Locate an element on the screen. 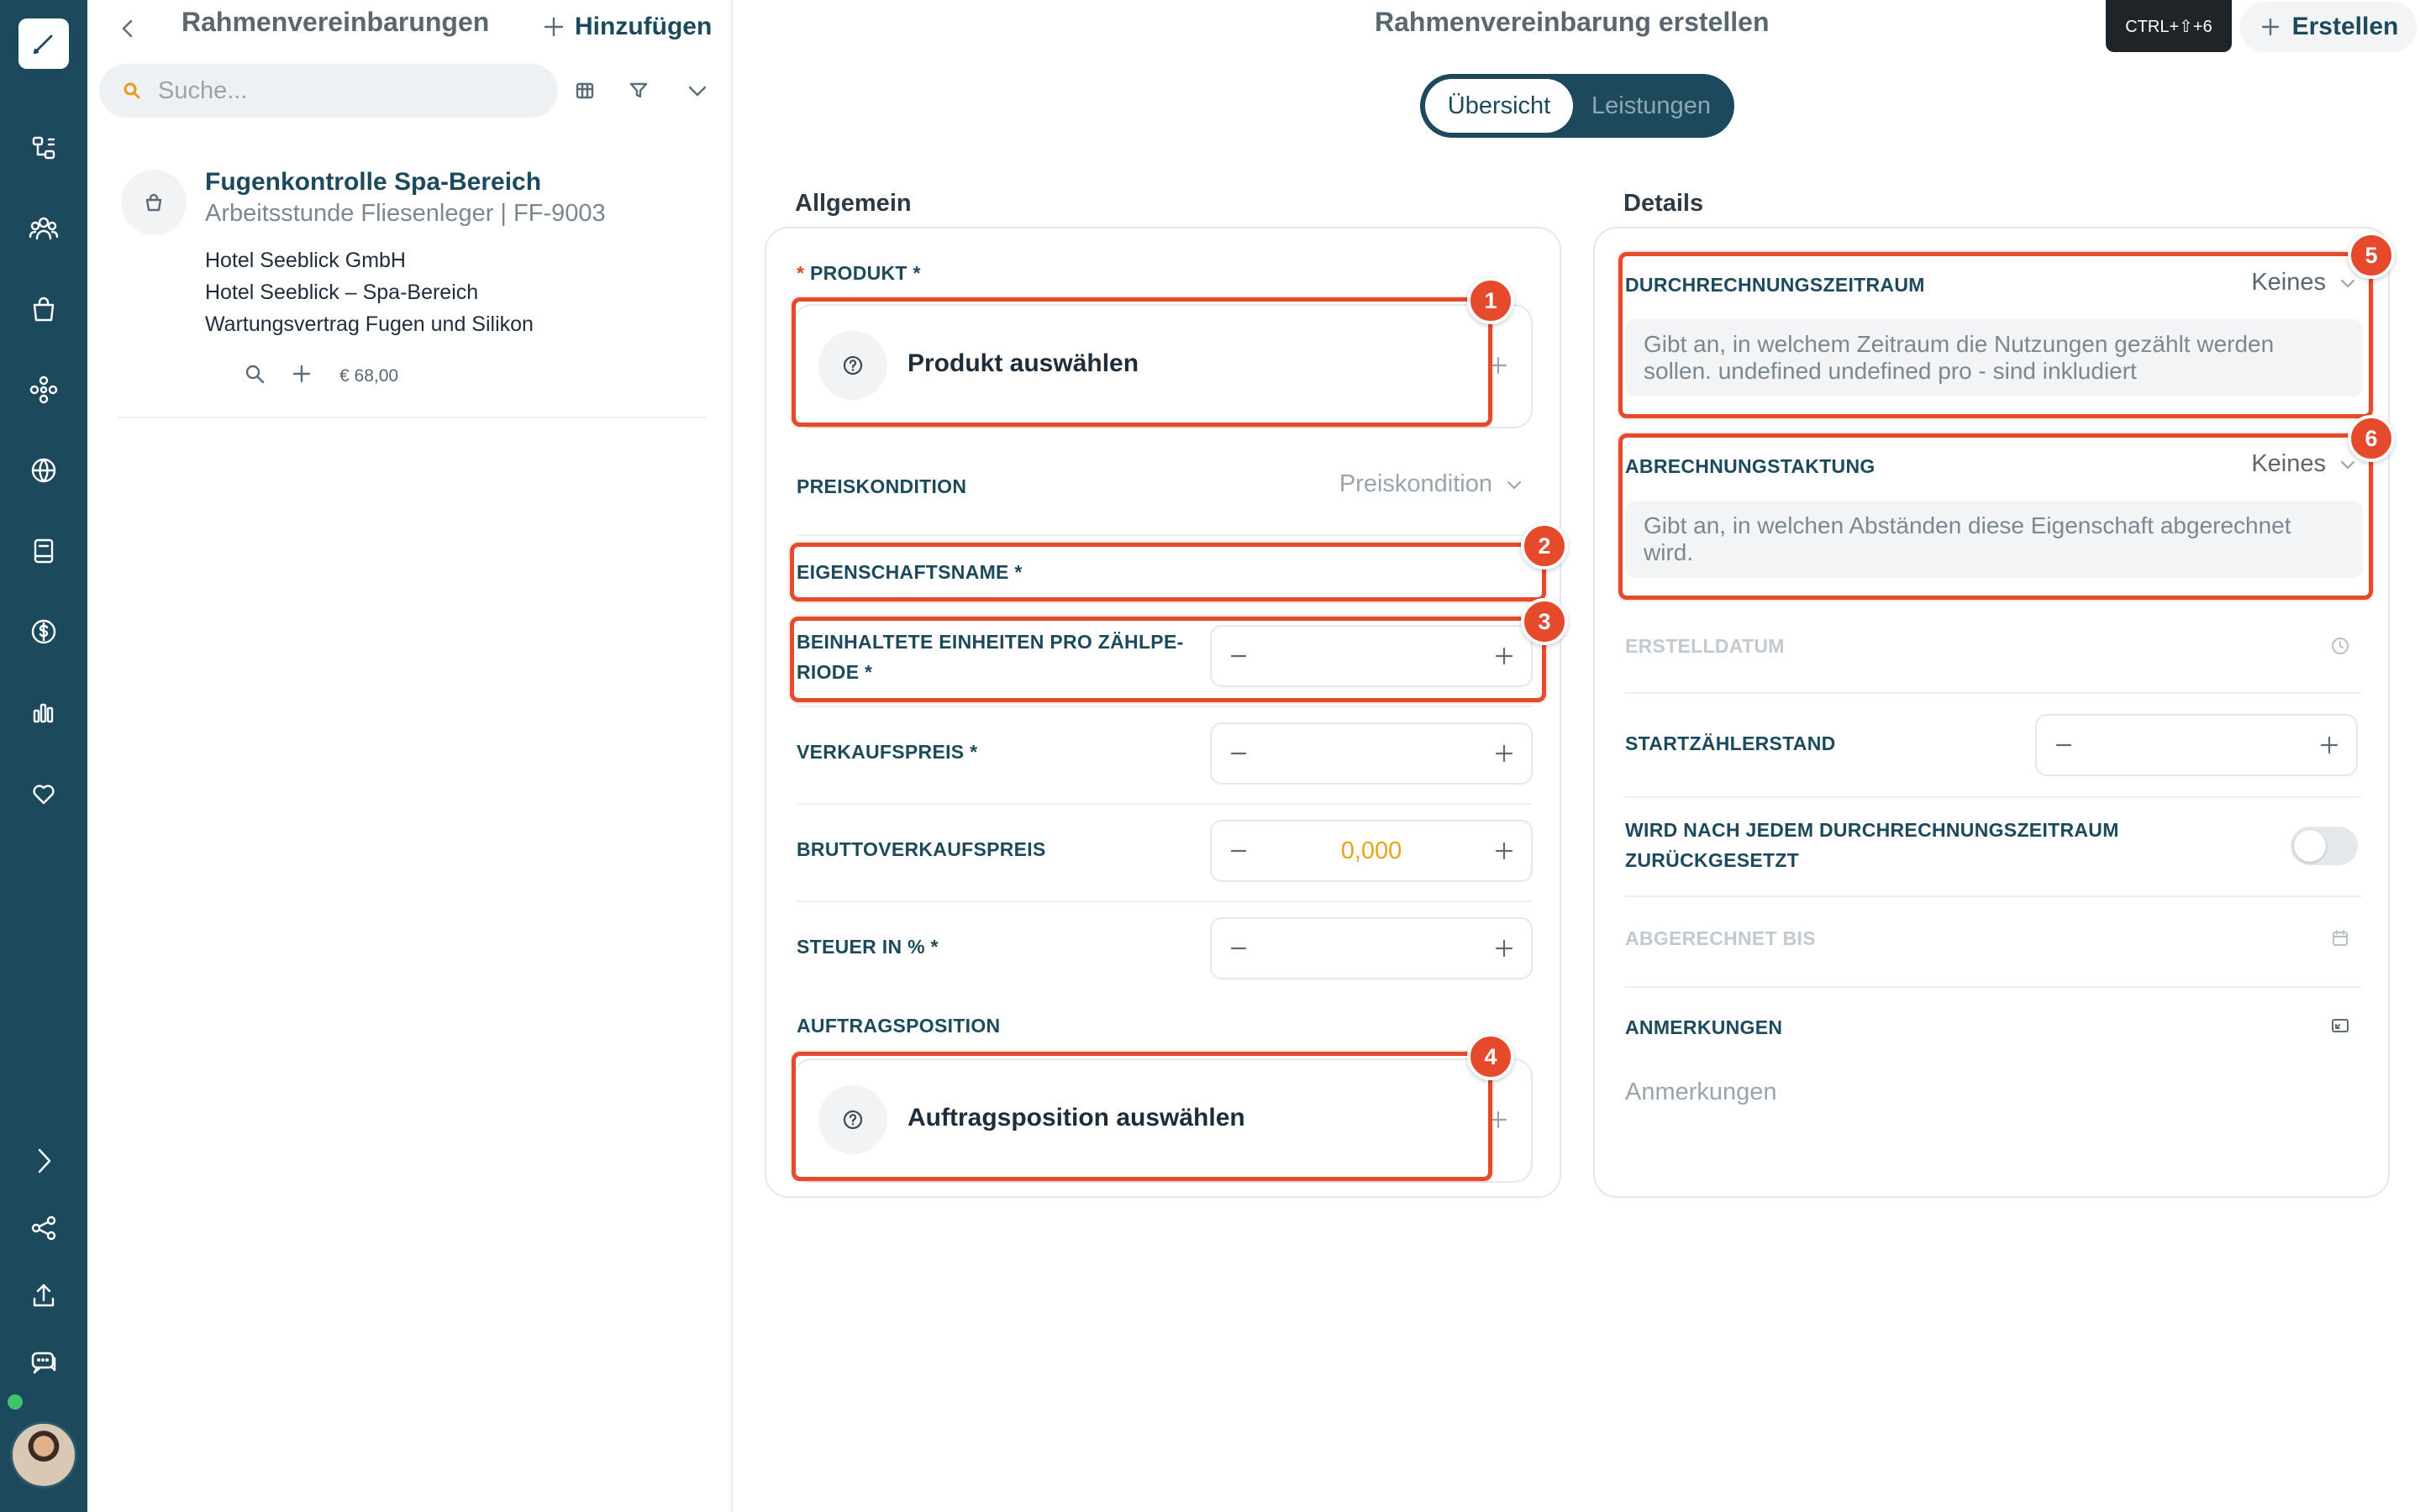 Image resolution: width=2420 pixels, height=1512 pixels. abgerechnet-label: ABGERECHNET BIS is located at coordinates (1720, 938).